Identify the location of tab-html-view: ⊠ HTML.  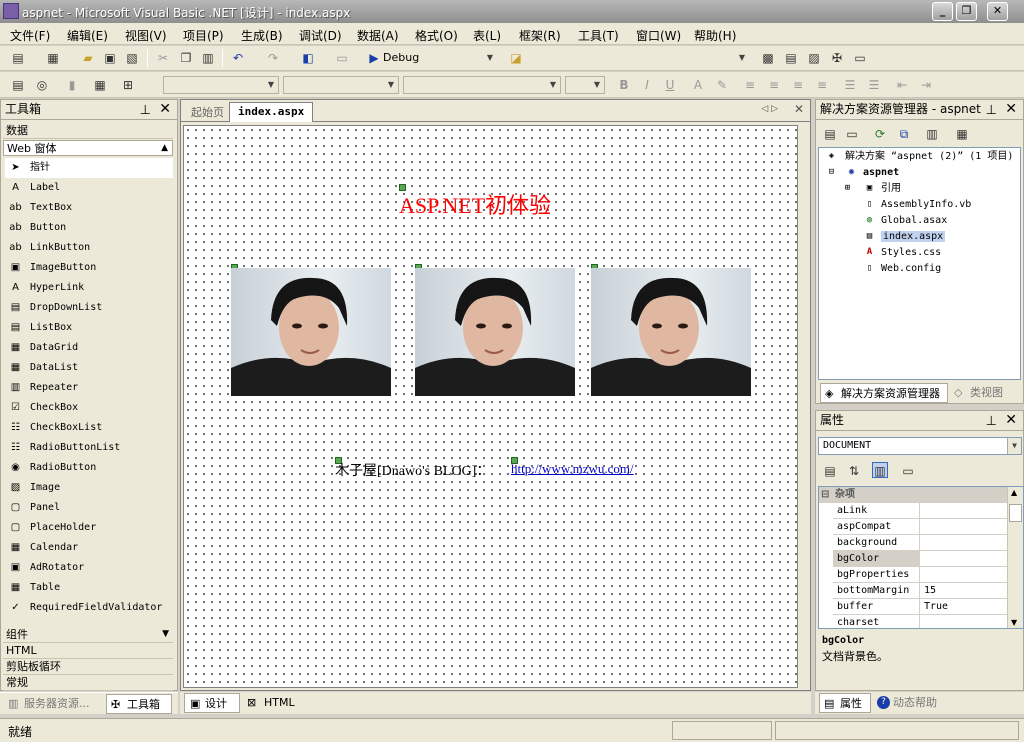
(272, 703).